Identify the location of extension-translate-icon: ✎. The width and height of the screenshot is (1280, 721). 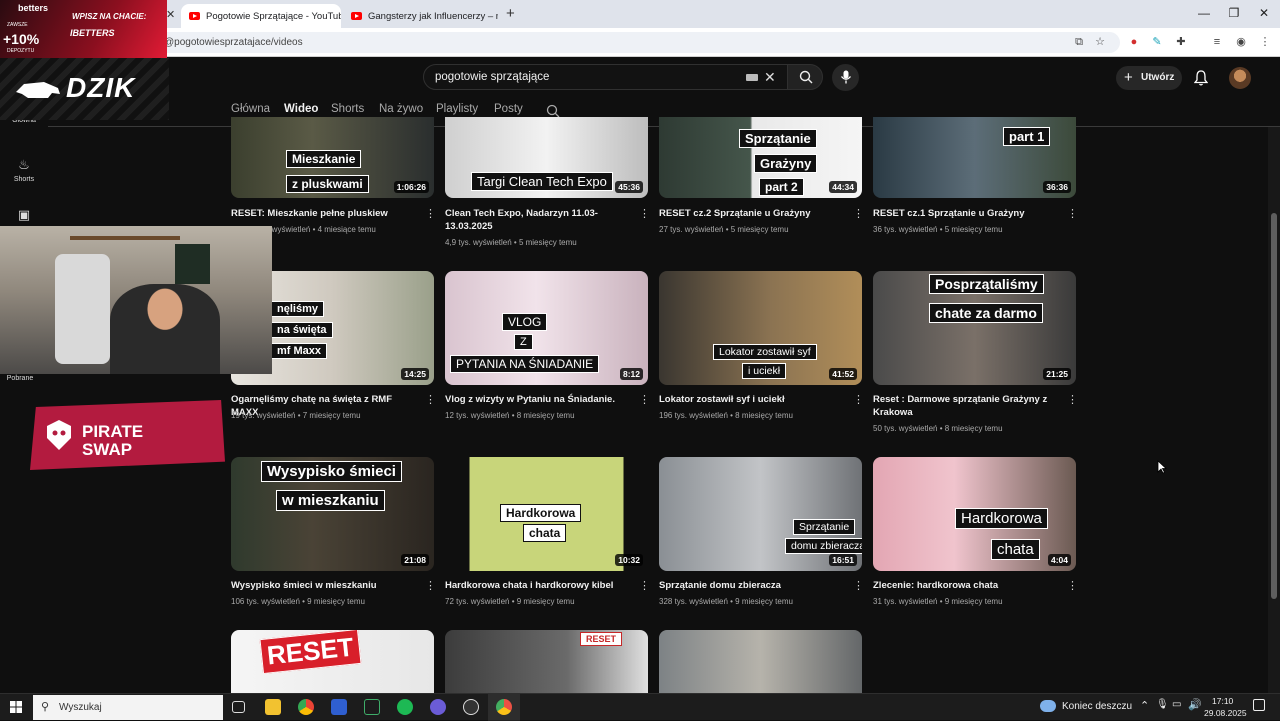
(1157, 42).